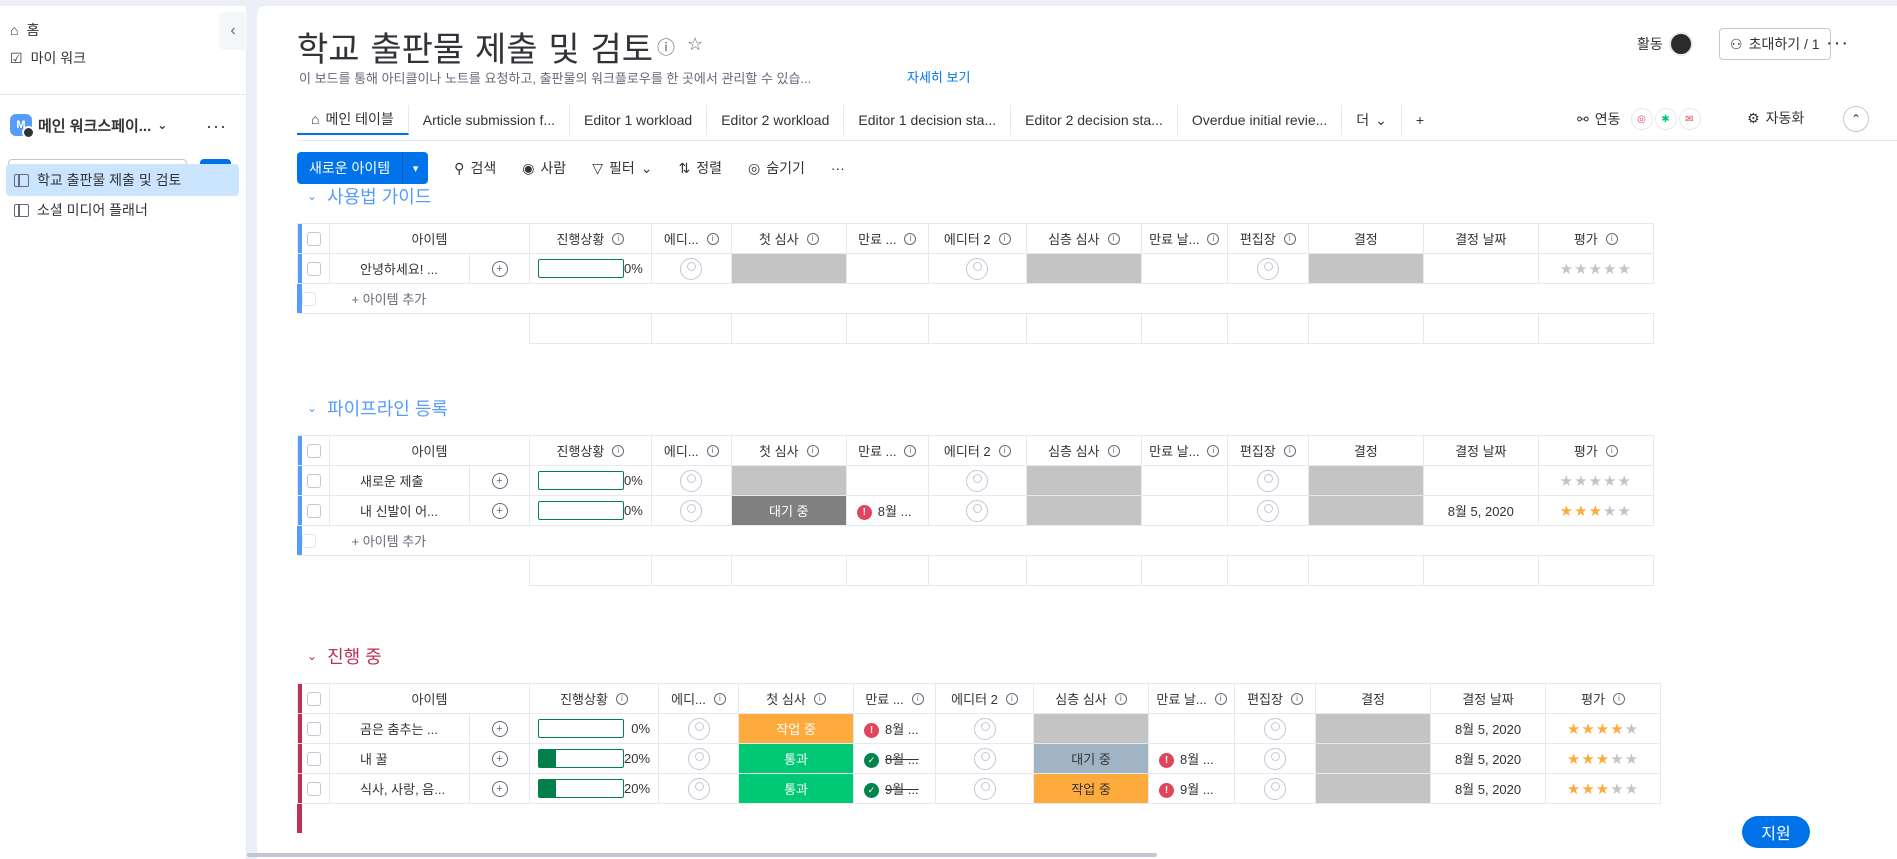 The image size is (1897, 859). I want to click on hide-button: ◎ 숨기기, so click(776, 168).